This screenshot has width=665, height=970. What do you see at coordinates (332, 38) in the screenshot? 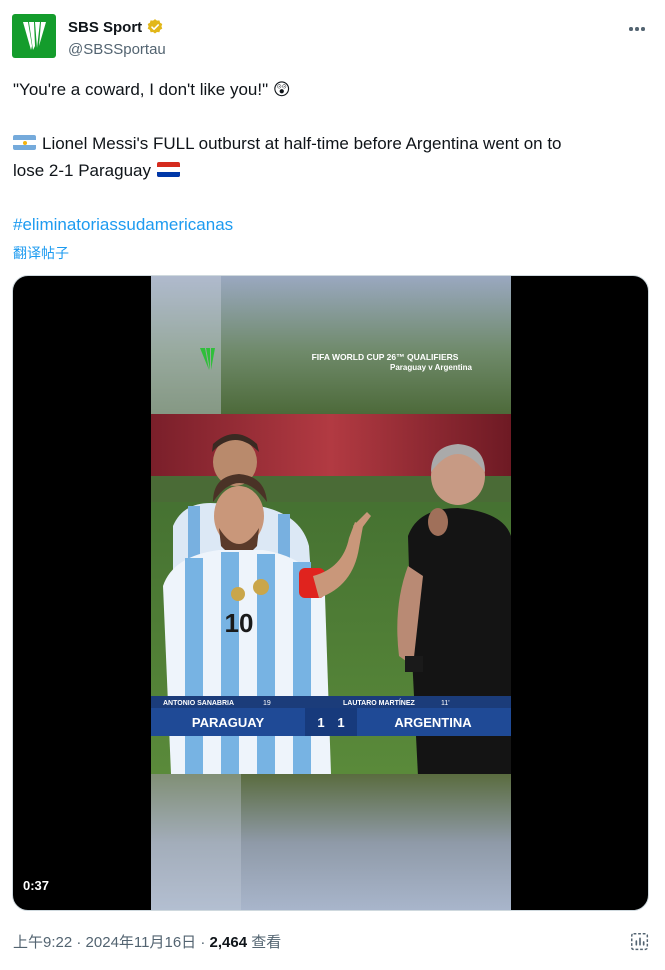
I see `tweet-header: SBS Sport @SBSSportau` at bounding box center [332, 38].